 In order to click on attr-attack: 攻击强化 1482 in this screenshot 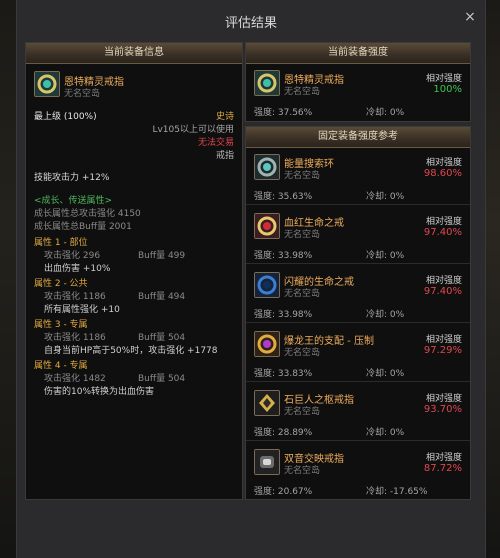, I will do `click(75, 379)`.